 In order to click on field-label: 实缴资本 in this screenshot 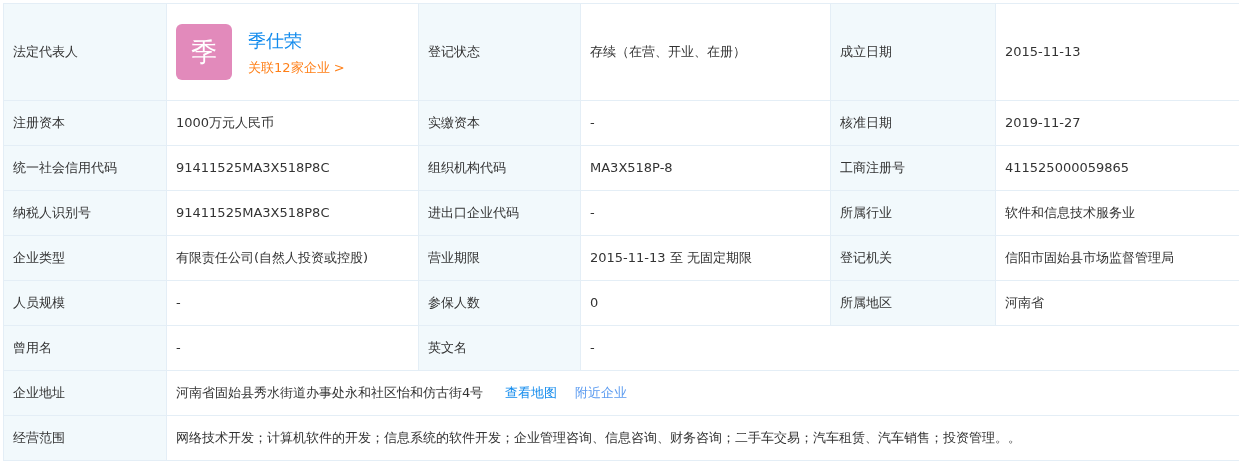, I will do `click(499, 123)`.